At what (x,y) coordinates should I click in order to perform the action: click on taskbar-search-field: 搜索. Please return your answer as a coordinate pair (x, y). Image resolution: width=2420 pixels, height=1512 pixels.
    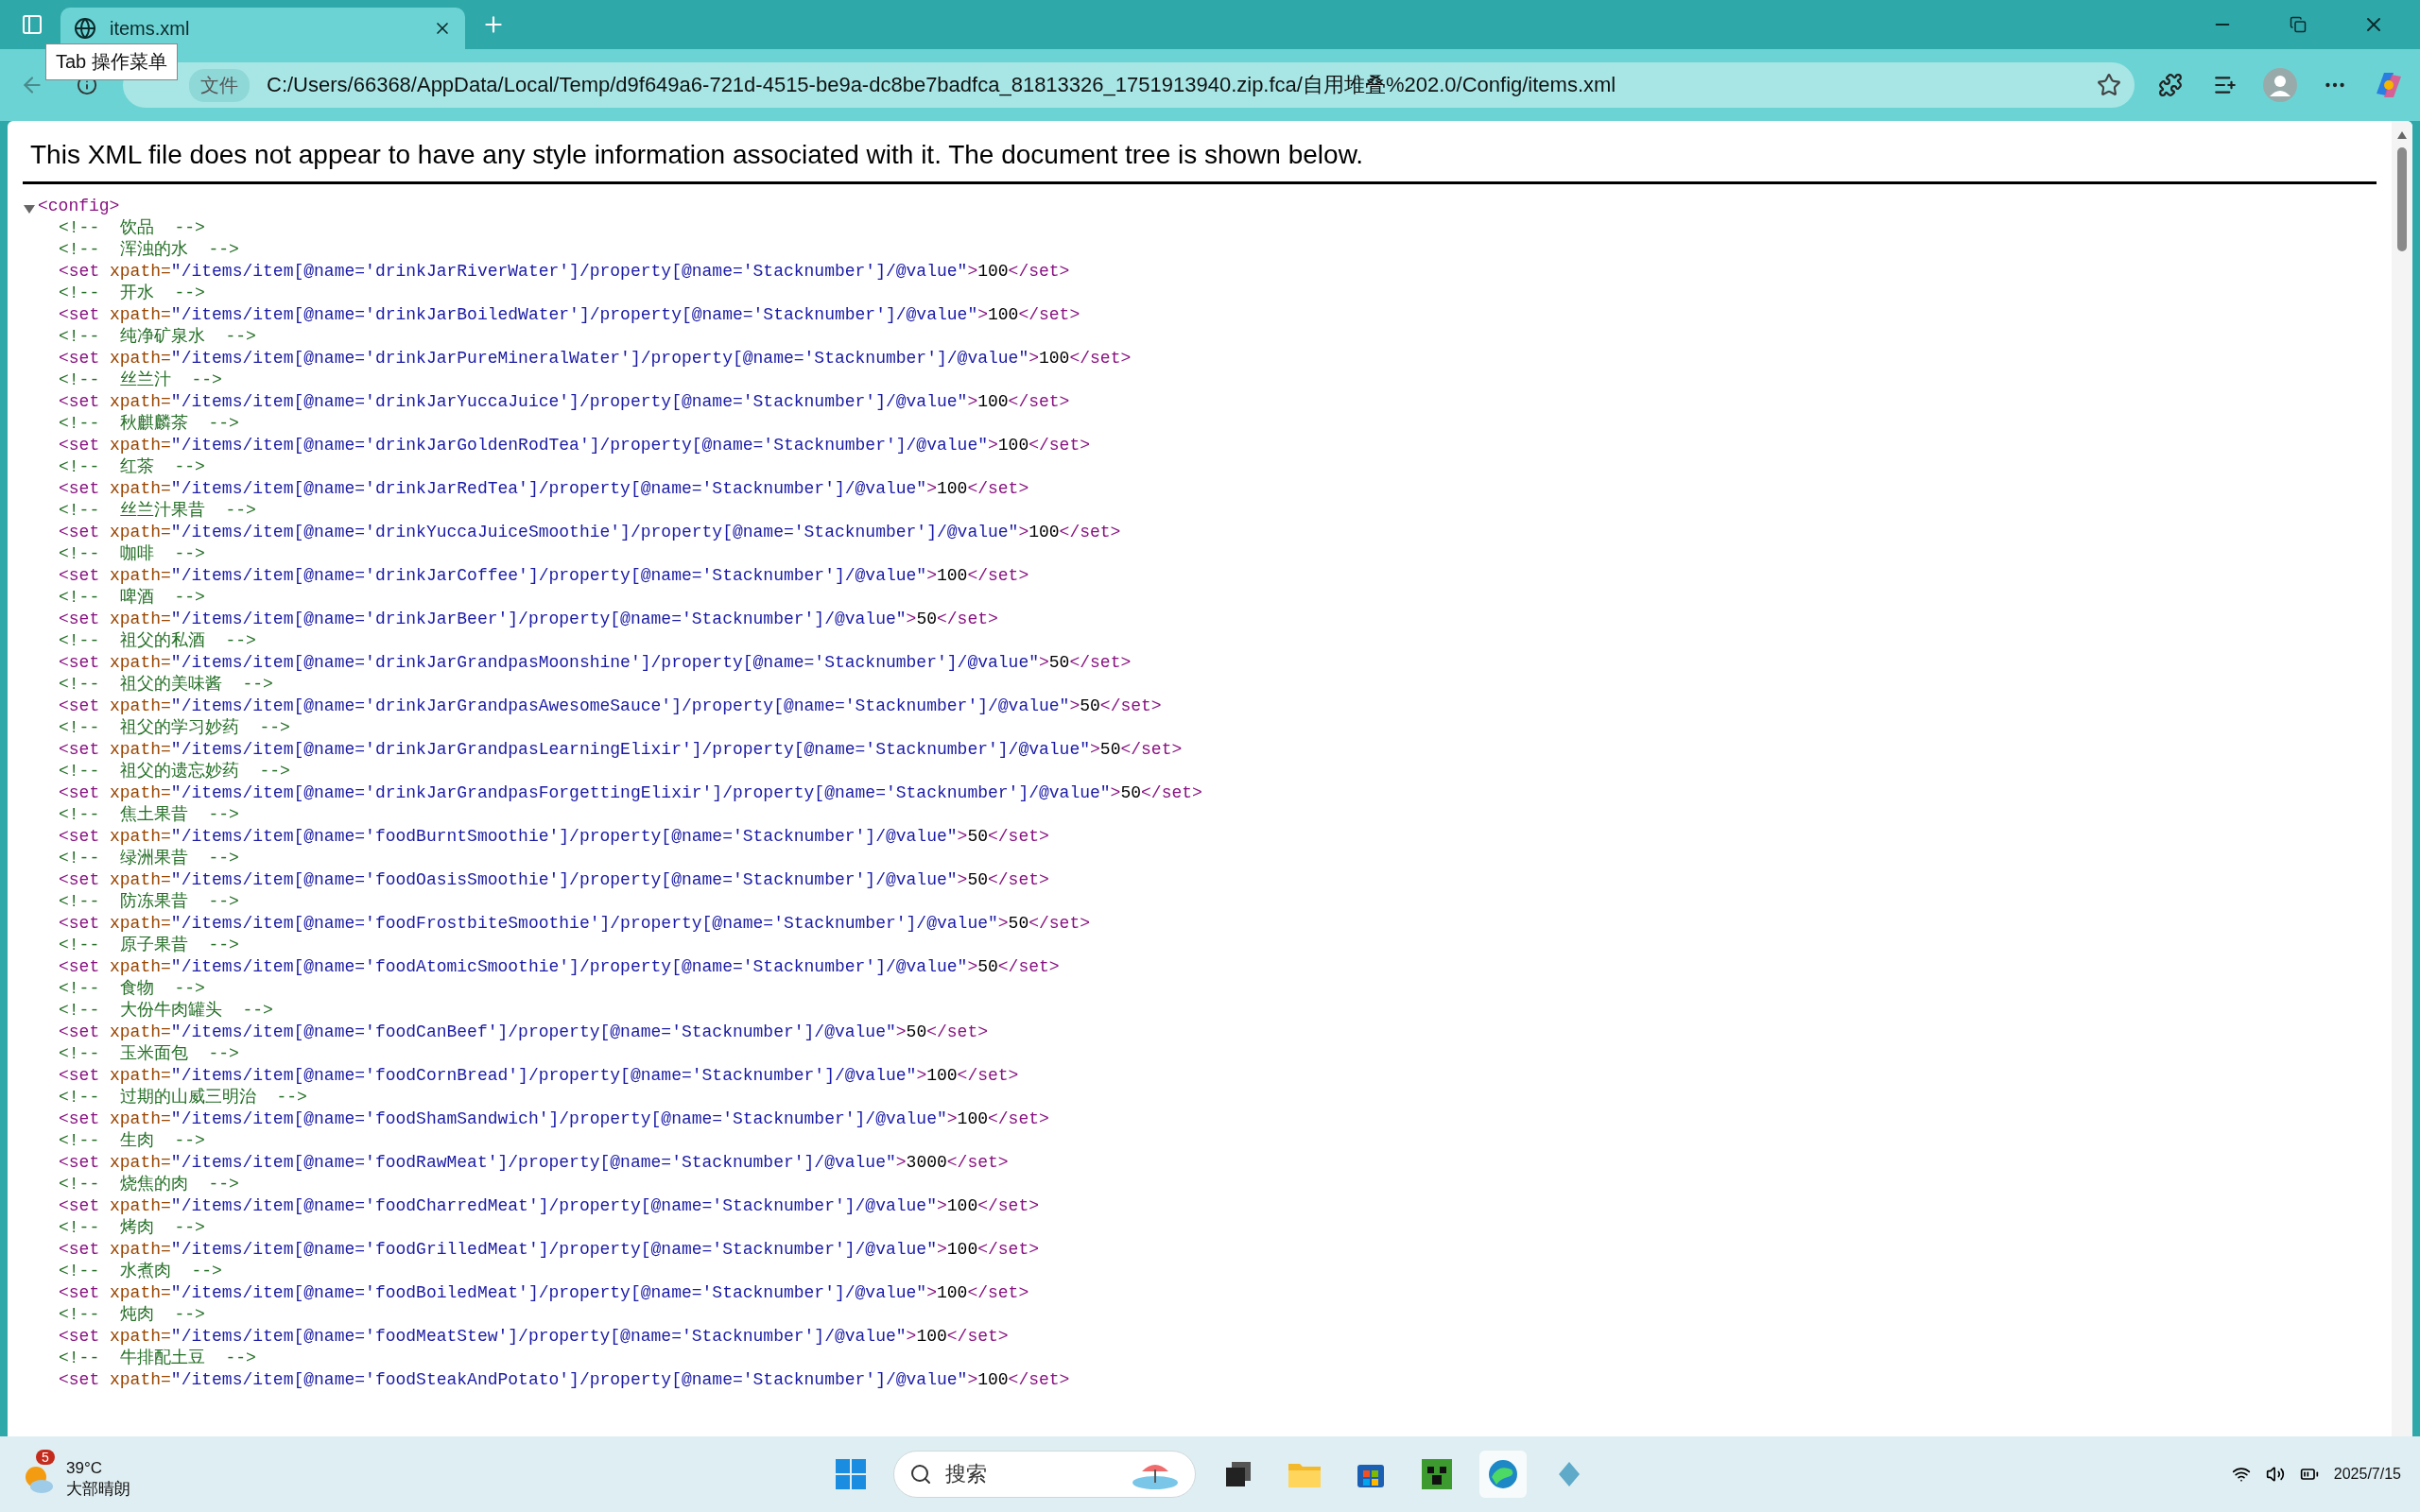
    Looking at the image, I should click on (1044, 1474).